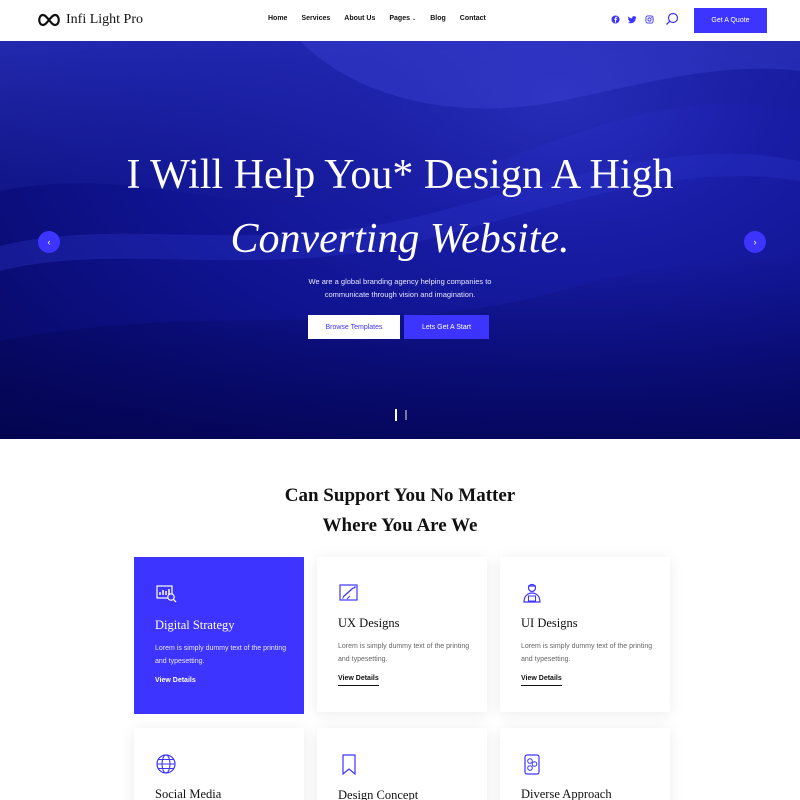 This screenshot has width=800, height=800. Describe the element at coordinates (401, 415) in the screenshot. I see `slider-pagination` at that location.